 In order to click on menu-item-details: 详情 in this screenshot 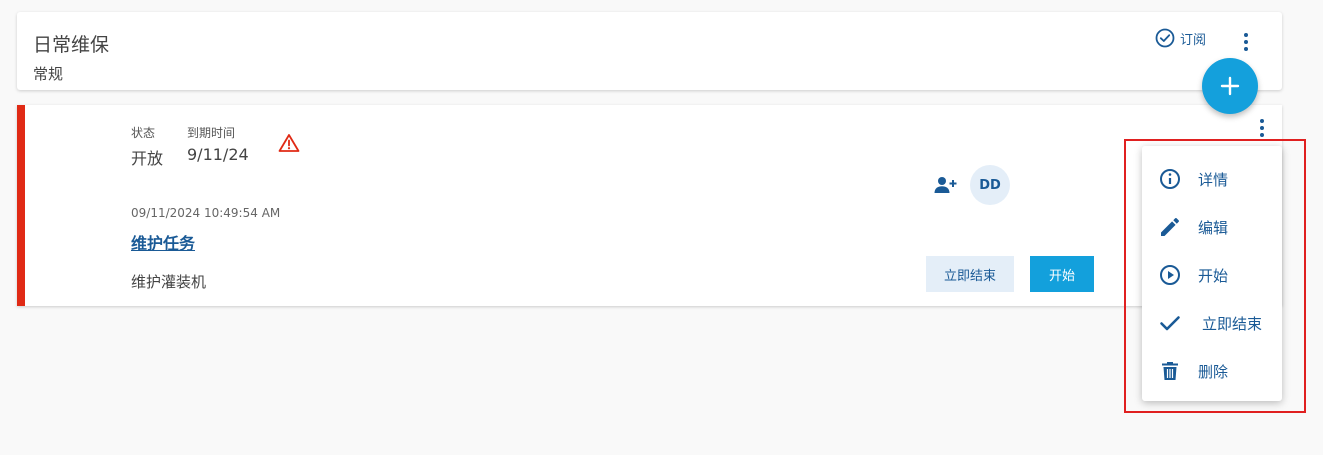, I will do `click(1212, 179)`.